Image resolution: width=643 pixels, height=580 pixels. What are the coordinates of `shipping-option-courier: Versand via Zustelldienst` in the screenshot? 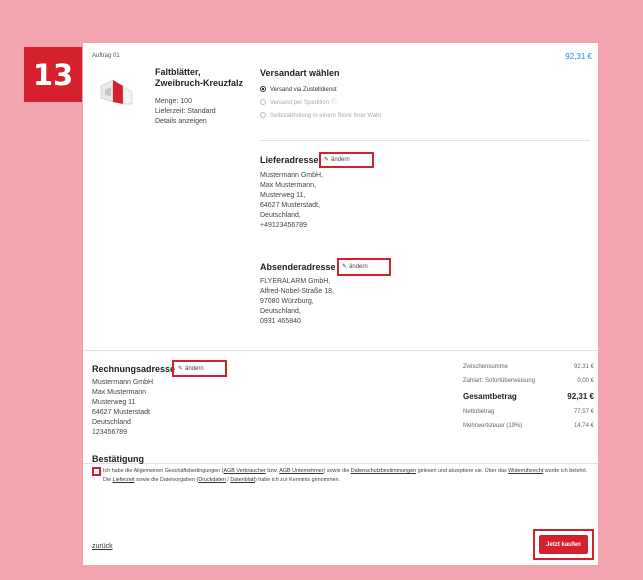 It's located at (320, 90).